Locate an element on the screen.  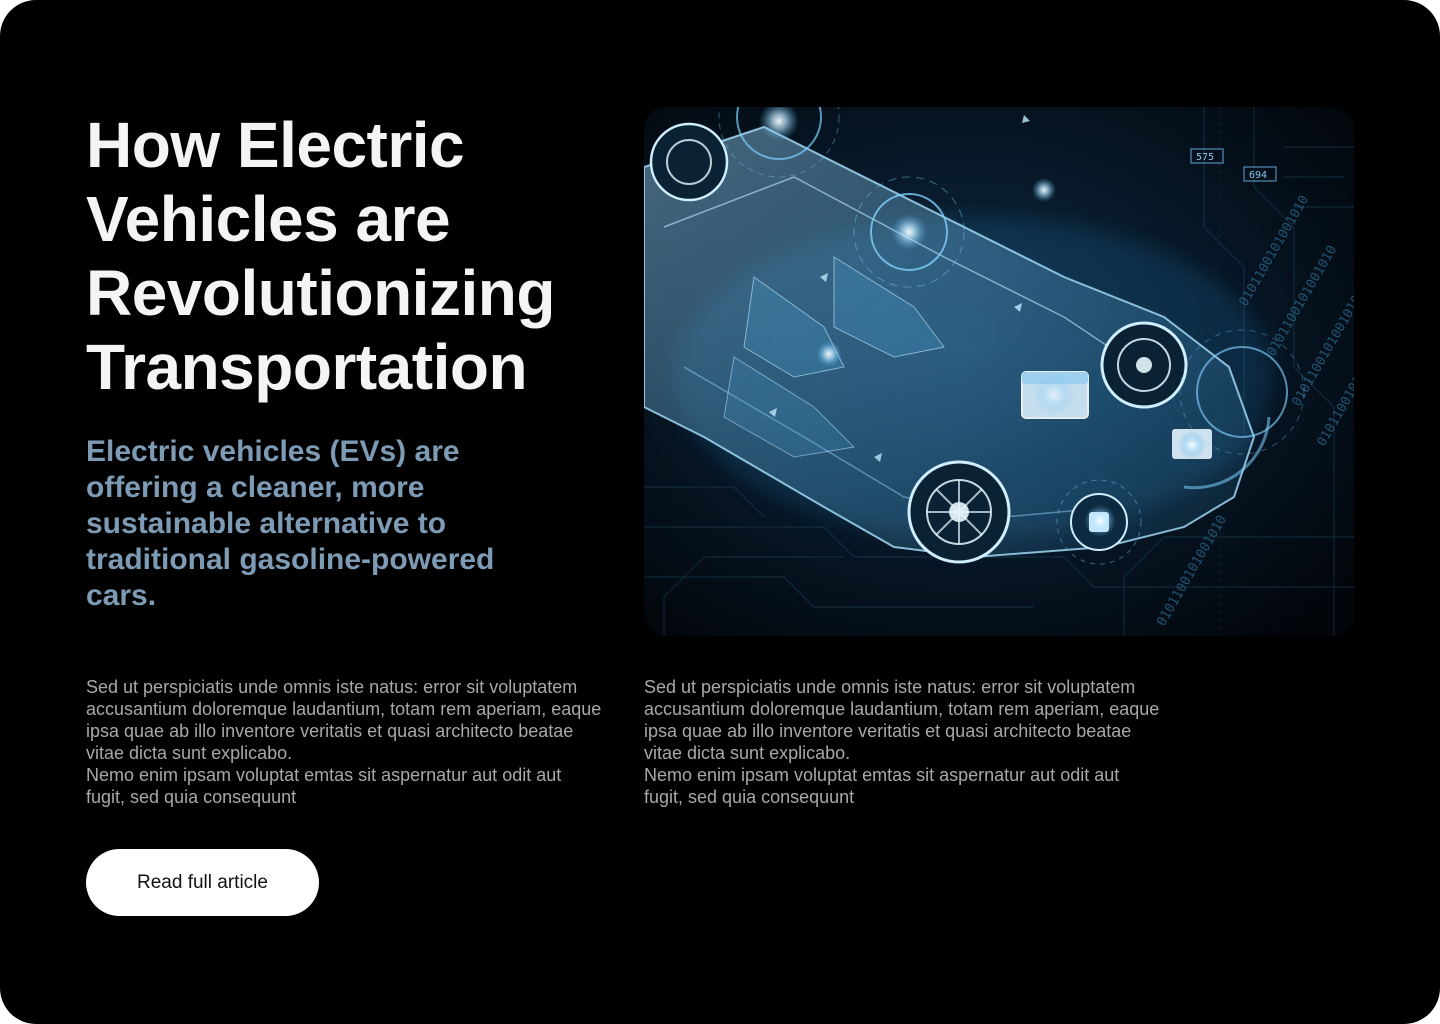
read-full-article-button: Read full article is located at coordinates (202, 882).